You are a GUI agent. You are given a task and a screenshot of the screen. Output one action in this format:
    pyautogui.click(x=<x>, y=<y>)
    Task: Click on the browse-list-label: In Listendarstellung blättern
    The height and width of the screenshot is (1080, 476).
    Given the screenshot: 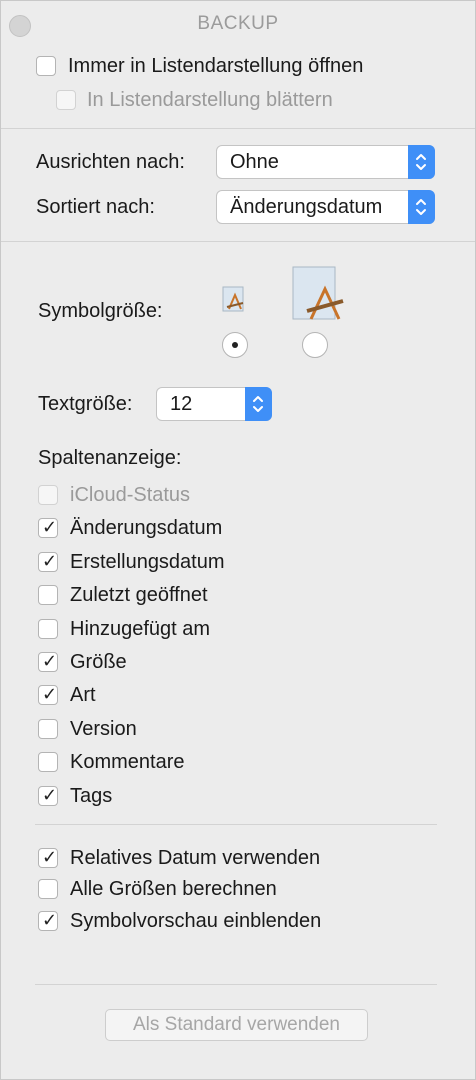 What is the action you would take?
    pyautogui.click(x=210, y=100)
    